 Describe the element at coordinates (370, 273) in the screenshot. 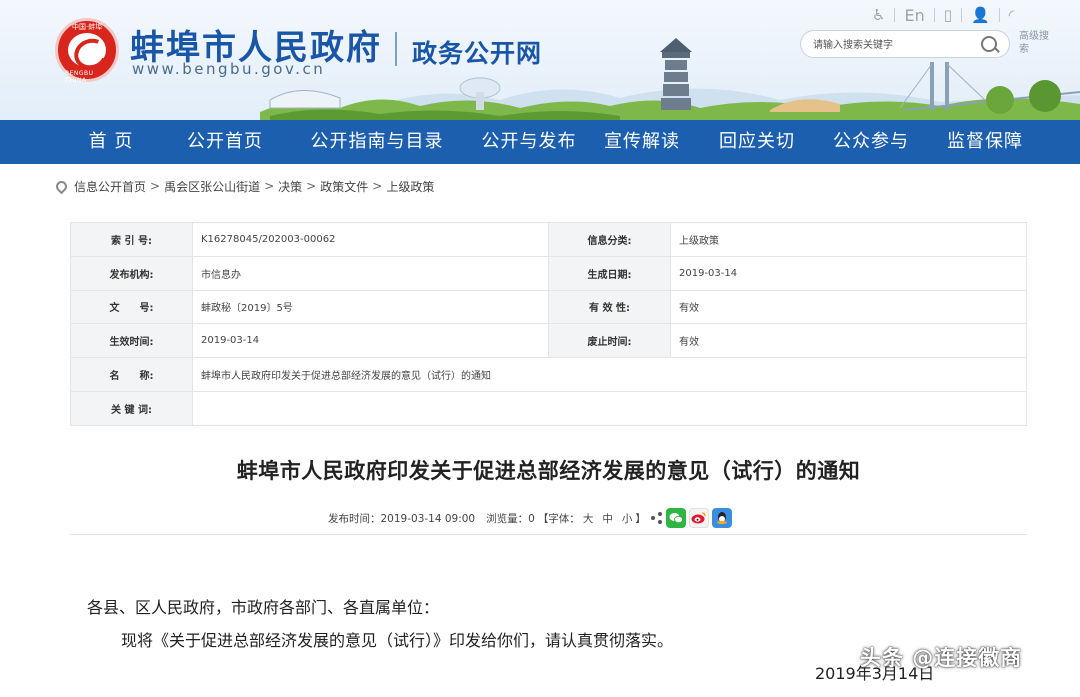

I see `publisher-value: 市信息办` at that location.